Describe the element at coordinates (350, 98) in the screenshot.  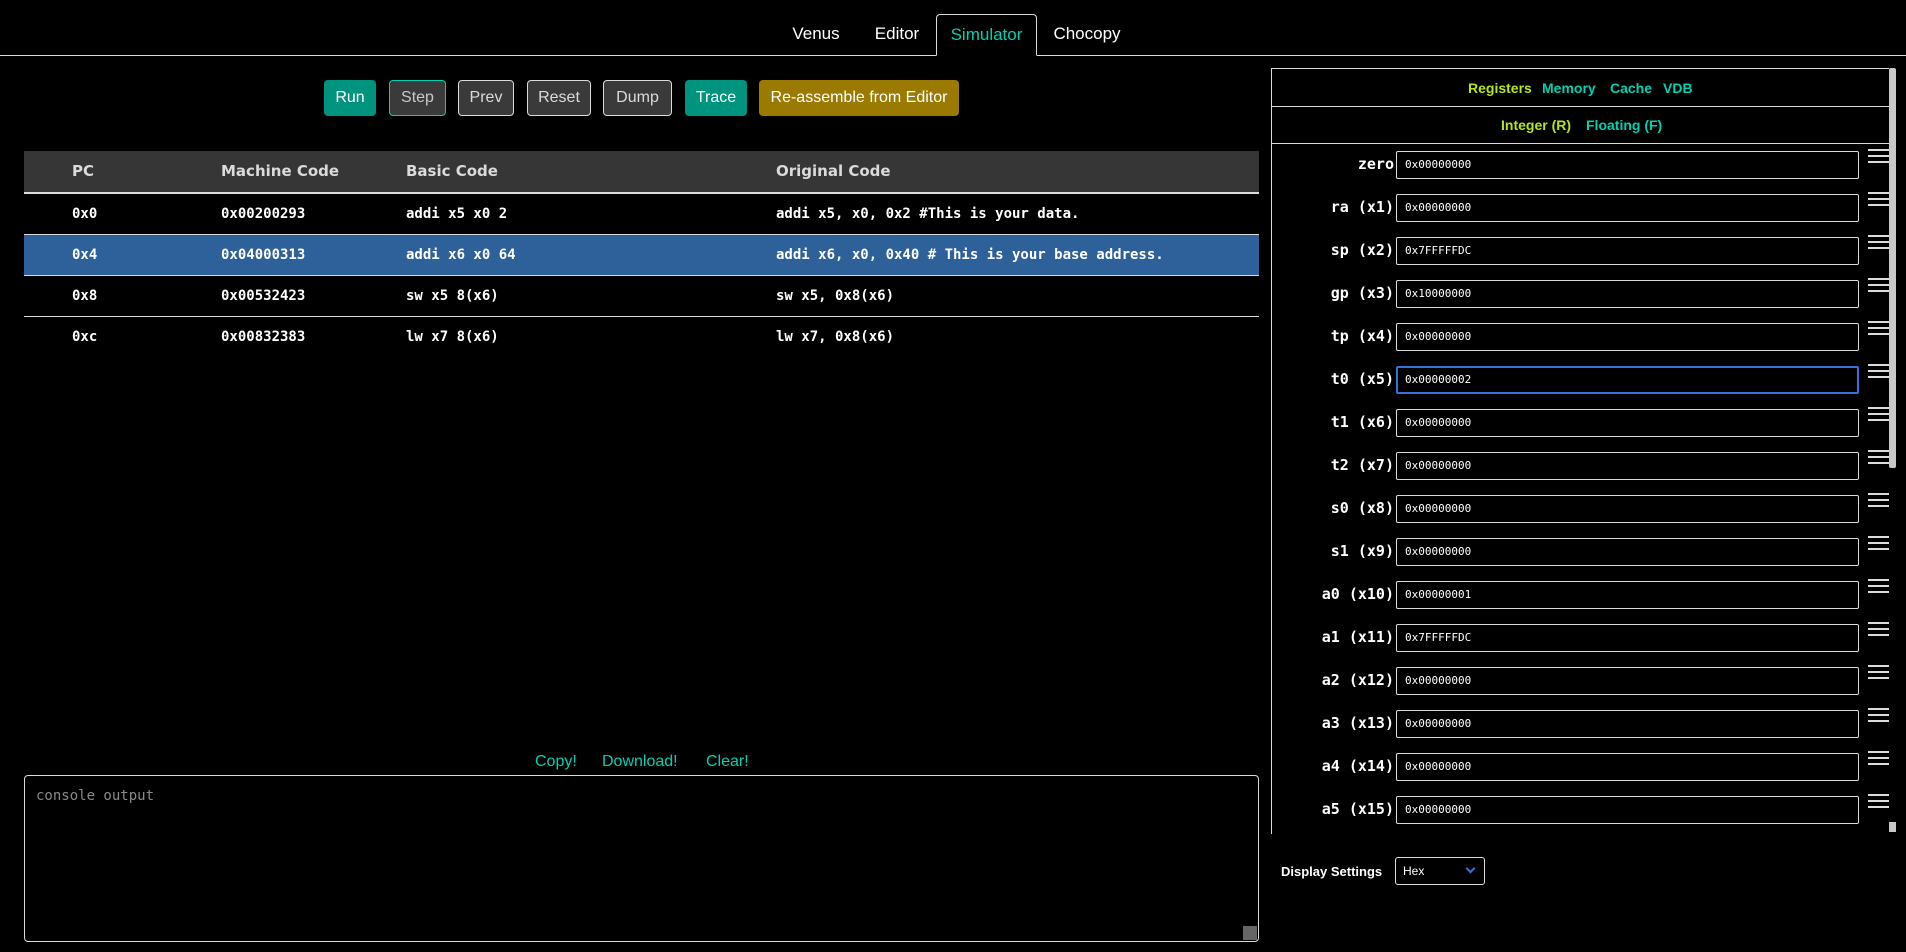
I see `run-button: Run` at that location.